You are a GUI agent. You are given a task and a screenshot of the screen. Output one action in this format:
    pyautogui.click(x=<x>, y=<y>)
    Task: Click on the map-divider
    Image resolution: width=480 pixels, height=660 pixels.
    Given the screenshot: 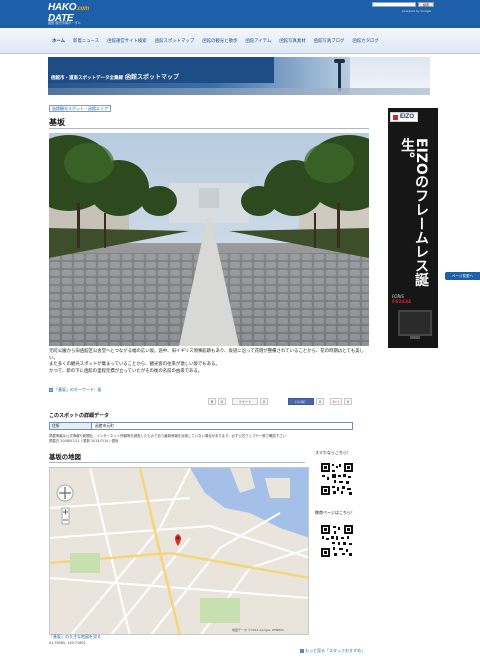 What is the action you would take?
    pyautogui.click(x=177, y=462)
    